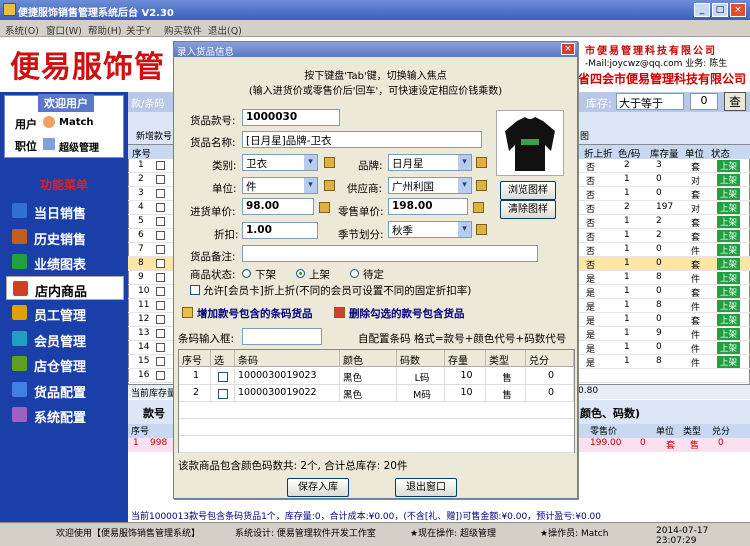 This screenshot has height=546, width=750. Describe the element at coordinates (430, 162) in the screenshot. I see `brand-select: 日月星` at that location.